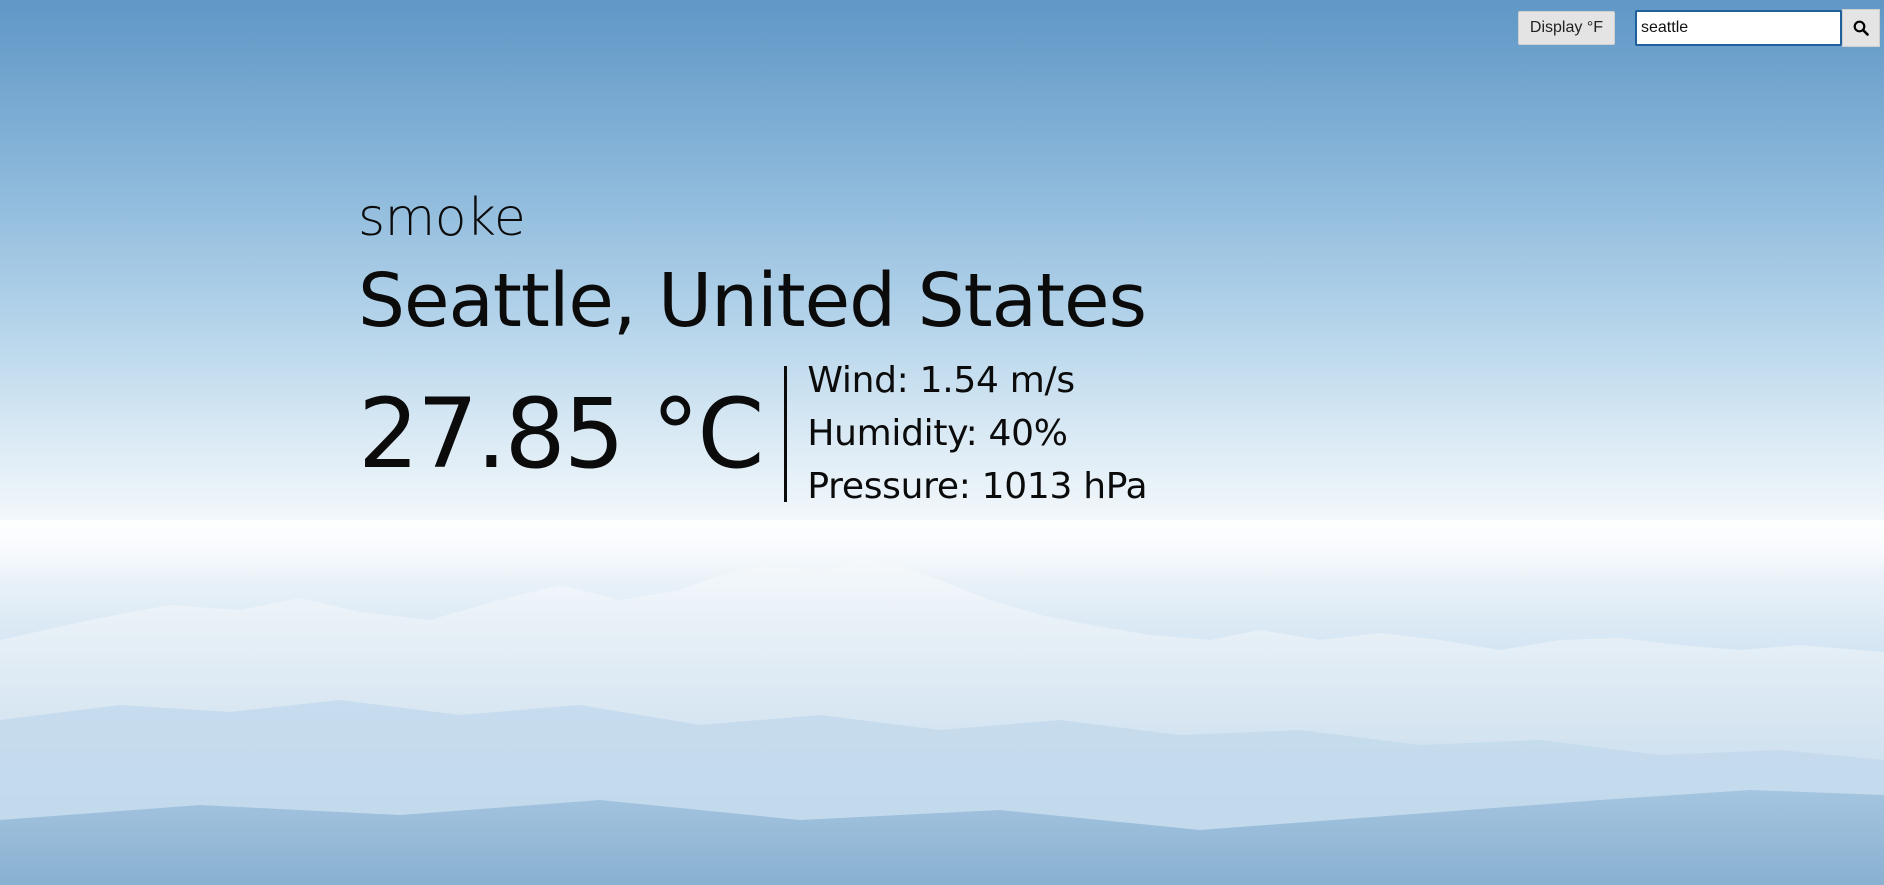  I want to click on search-icon, so click(1861, 28).